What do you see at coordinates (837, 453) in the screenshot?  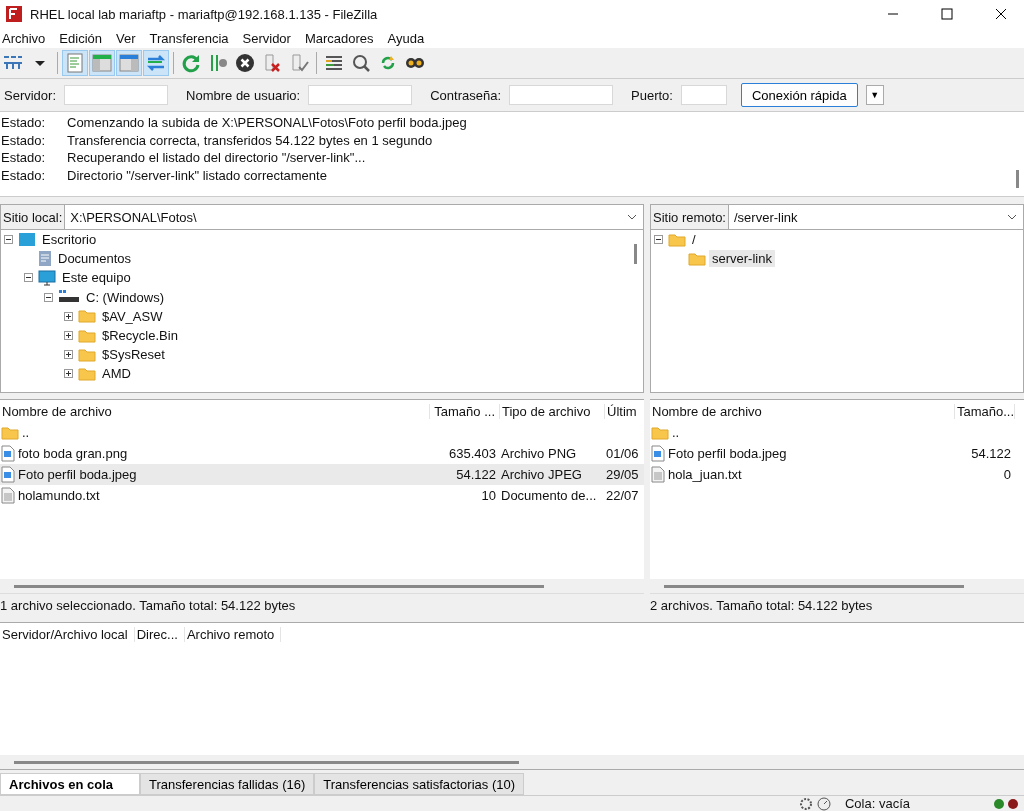 I see `file-row: Foto perfil boda.jpeg 54.122` at bounding box center [837, 453].